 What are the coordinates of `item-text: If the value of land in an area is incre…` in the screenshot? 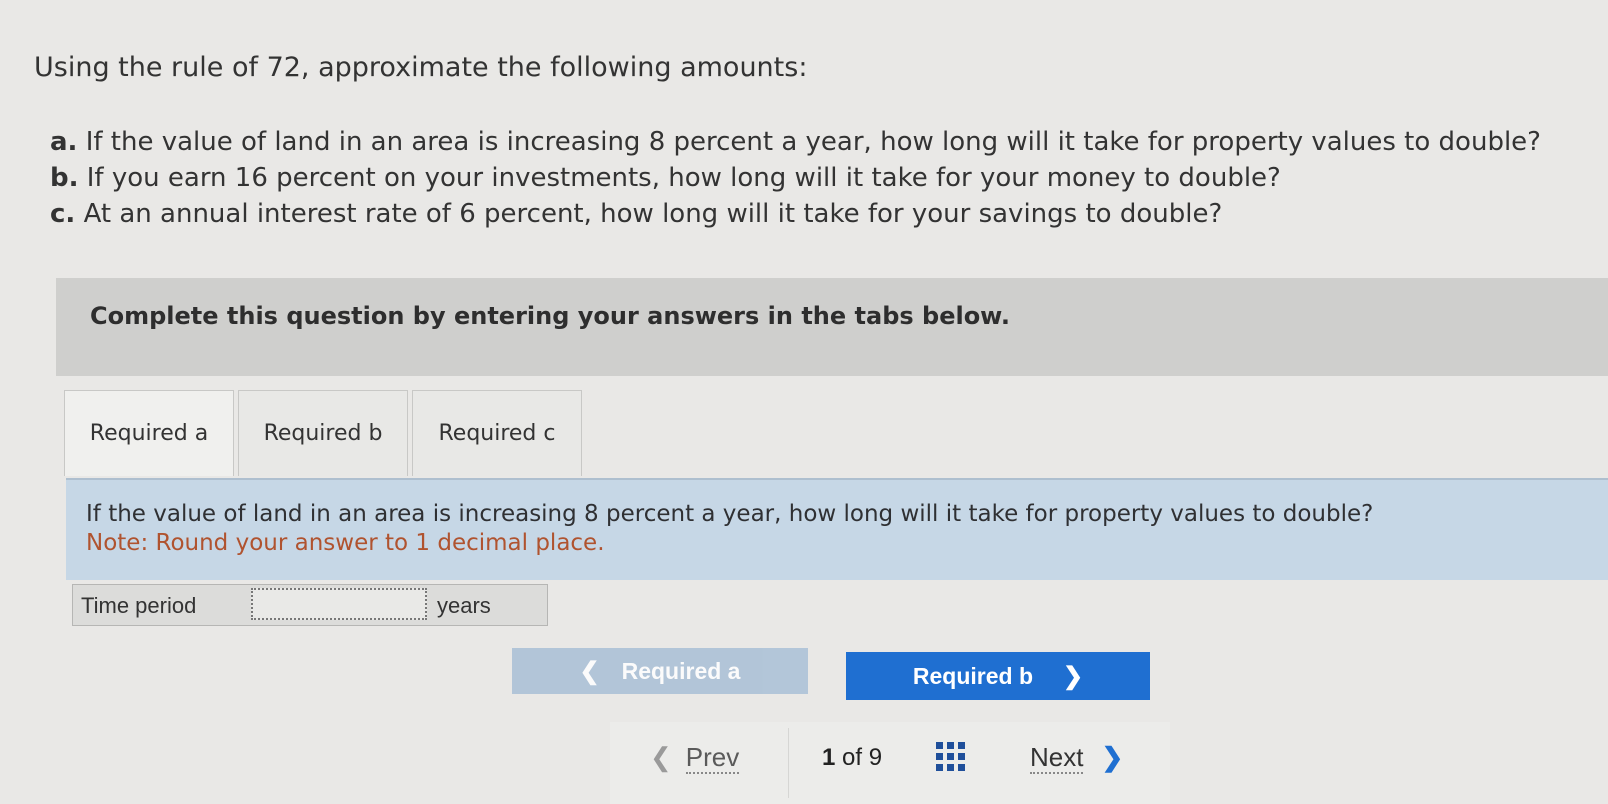 It's located at (813, 142).